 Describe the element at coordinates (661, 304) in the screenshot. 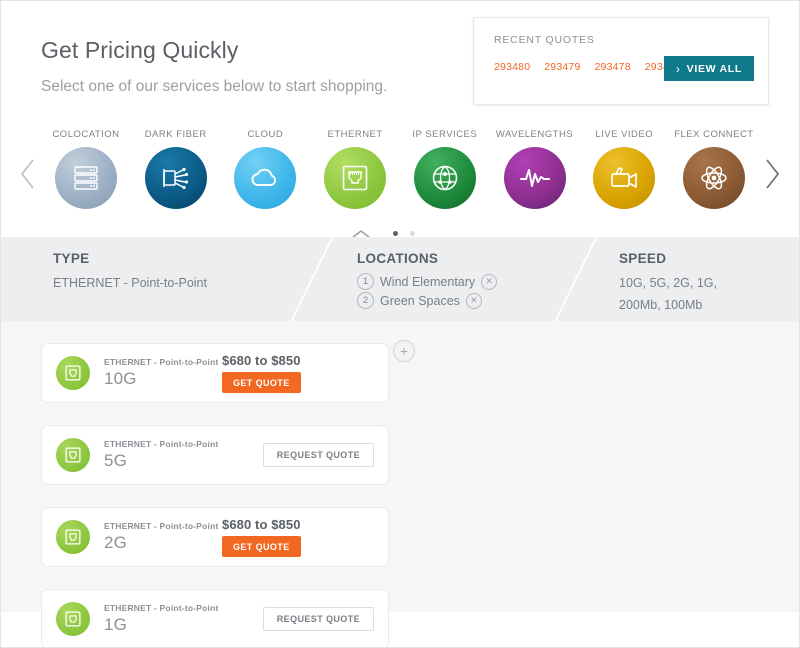

I see `filter-speed-line2: 200Mb, 100Mb` at that location.